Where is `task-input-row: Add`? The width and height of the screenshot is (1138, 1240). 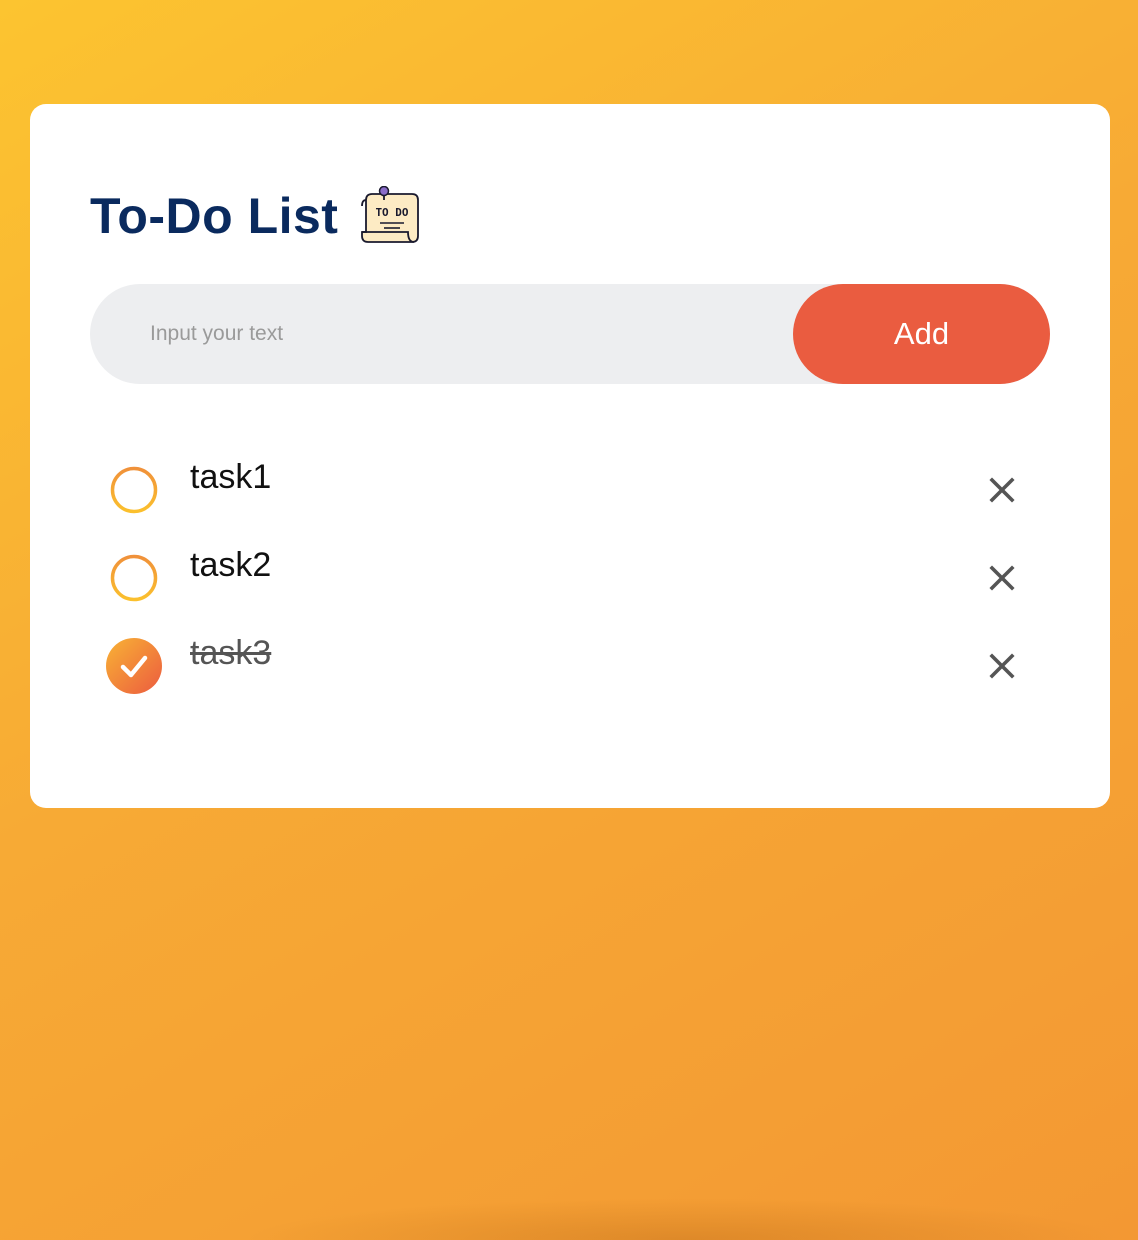 task-input-row: Add is located at coordinates (570, 334).